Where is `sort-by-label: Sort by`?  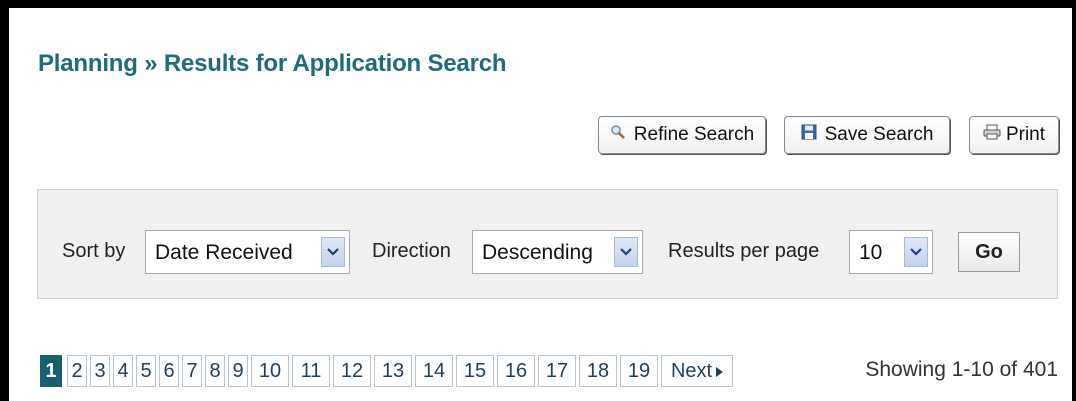
sort-by-label: Sort by is located at coordinates (94, 251).